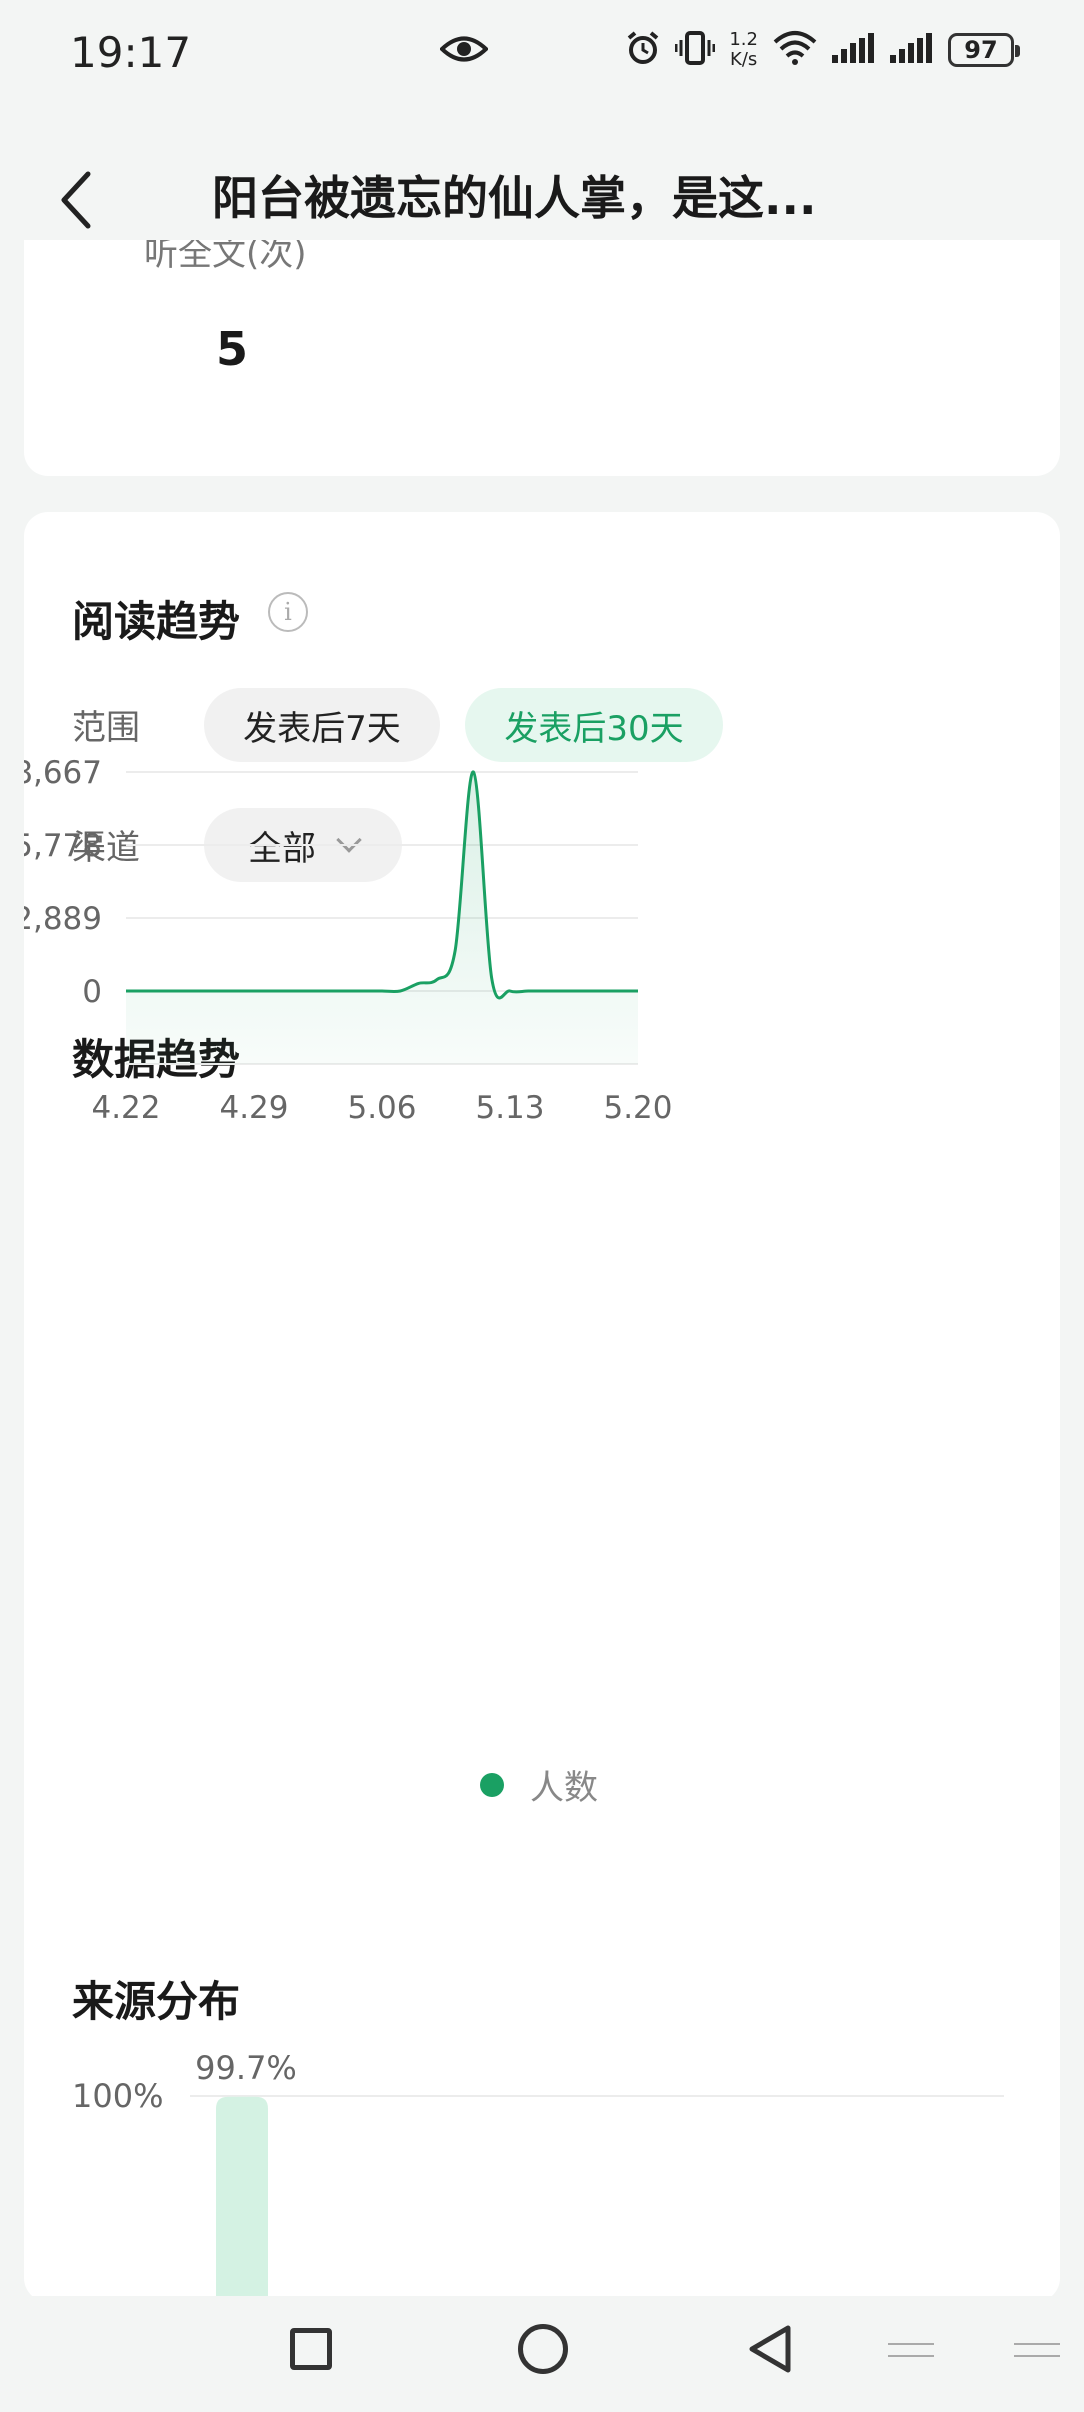 This screenshot has width=1084, height=2412. Describe the element at coordinates (464, 51) in the screenshot. I see `eye-icon` at that location.